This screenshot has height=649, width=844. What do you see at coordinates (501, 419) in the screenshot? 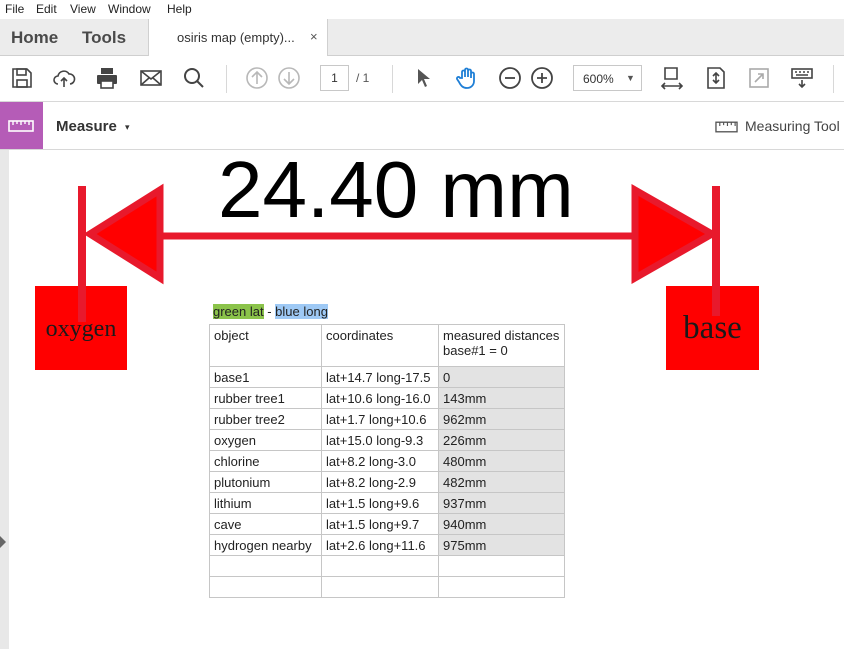
I see `cell-distance: 962mm` at bounding box center [501, 419].